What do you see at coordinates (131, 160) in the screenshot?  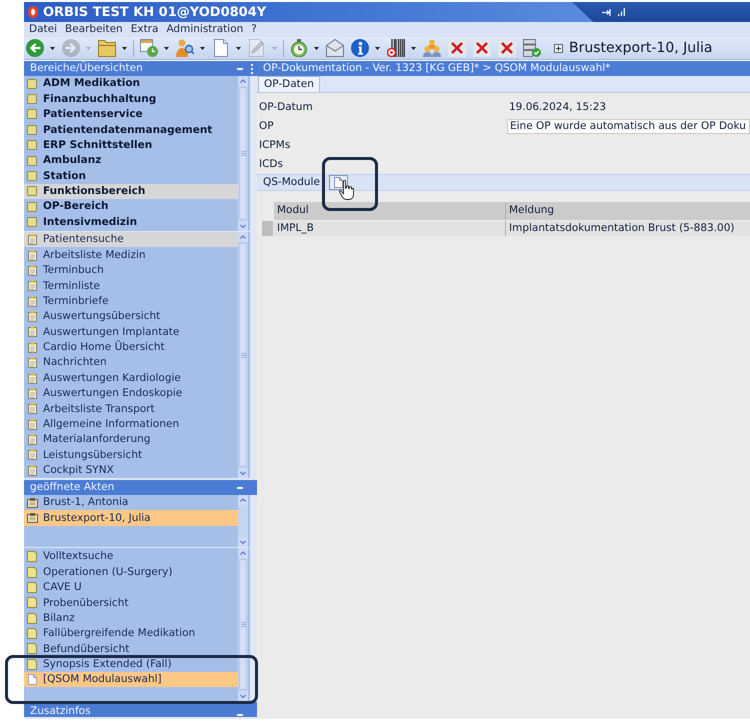 I see `sidebar-item: Ambulanz` at bounding box center [131, 160].